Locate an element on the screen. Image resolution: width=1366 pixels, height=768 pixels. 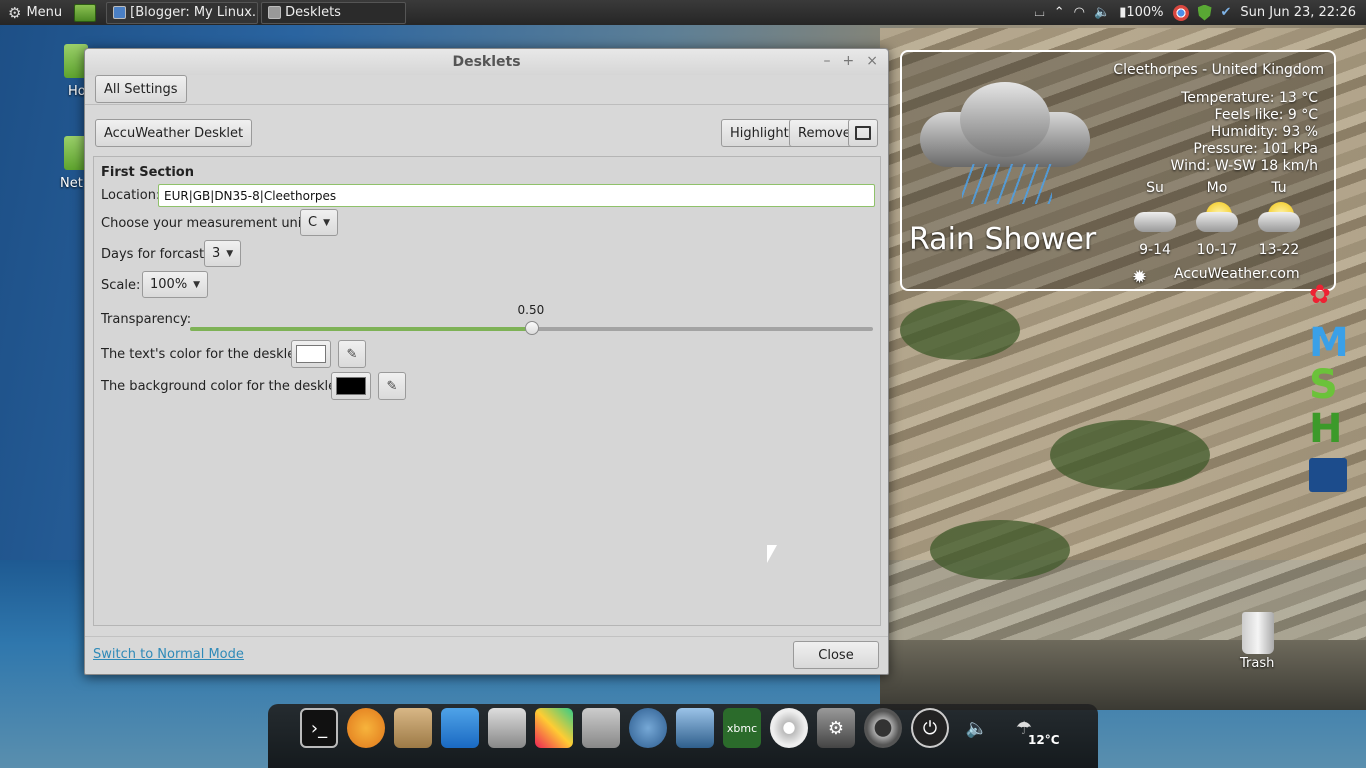
desktop-beach is located at coordinates (1123, 675).